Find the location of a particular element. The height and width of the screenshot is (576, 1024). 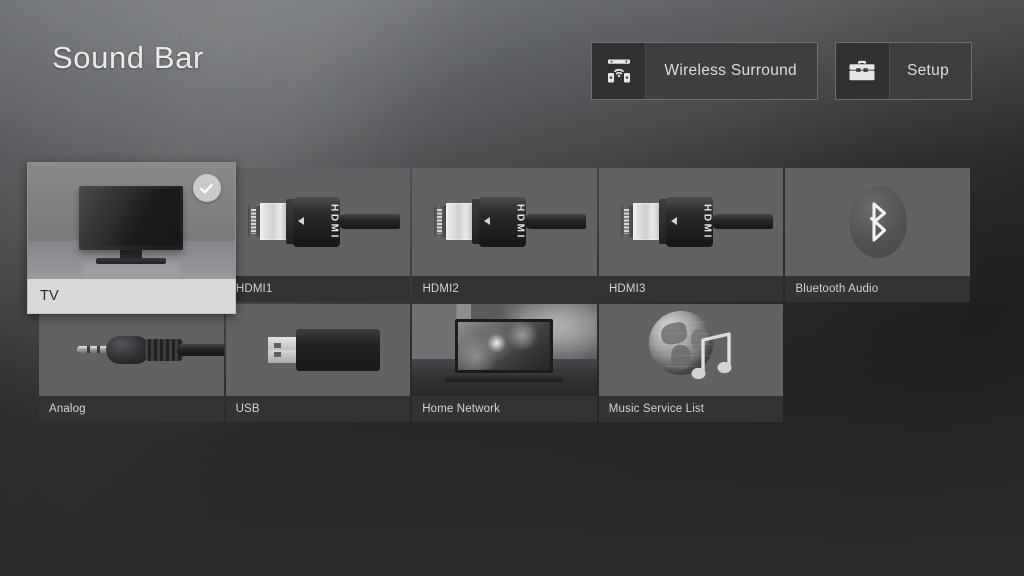

hdmi3-thumbnail: HDMI is located at coordinates (691, 222).